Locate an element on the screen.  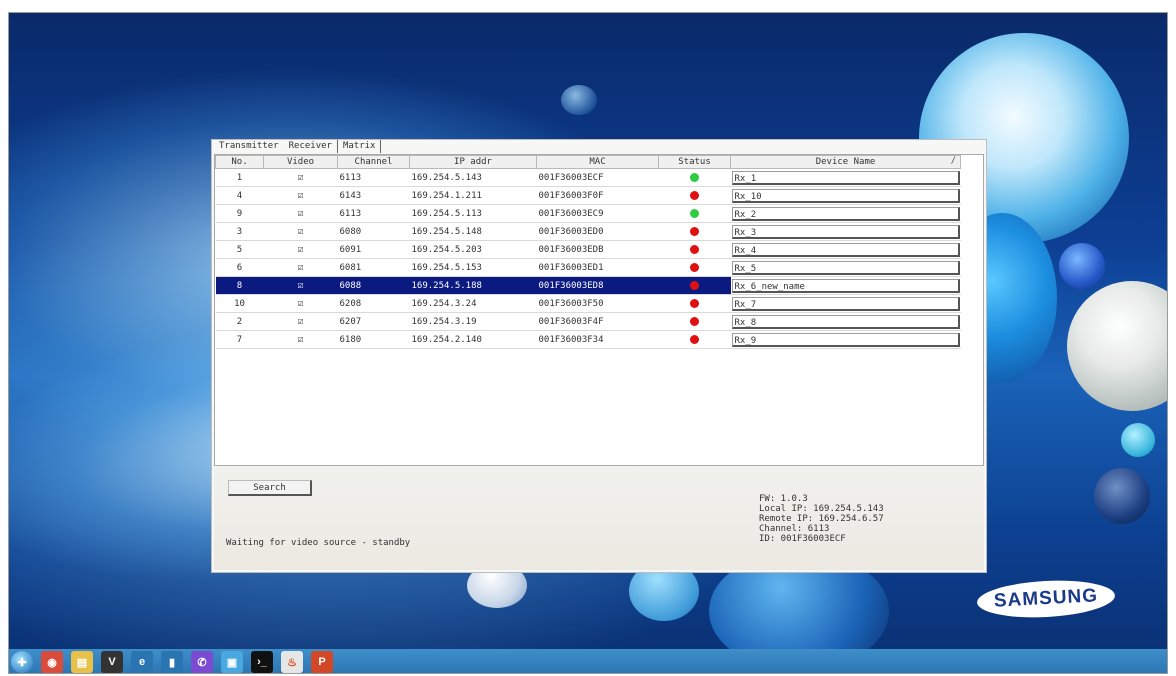
cell-device-name: Rx_5 is located at coordinates (845, 267).